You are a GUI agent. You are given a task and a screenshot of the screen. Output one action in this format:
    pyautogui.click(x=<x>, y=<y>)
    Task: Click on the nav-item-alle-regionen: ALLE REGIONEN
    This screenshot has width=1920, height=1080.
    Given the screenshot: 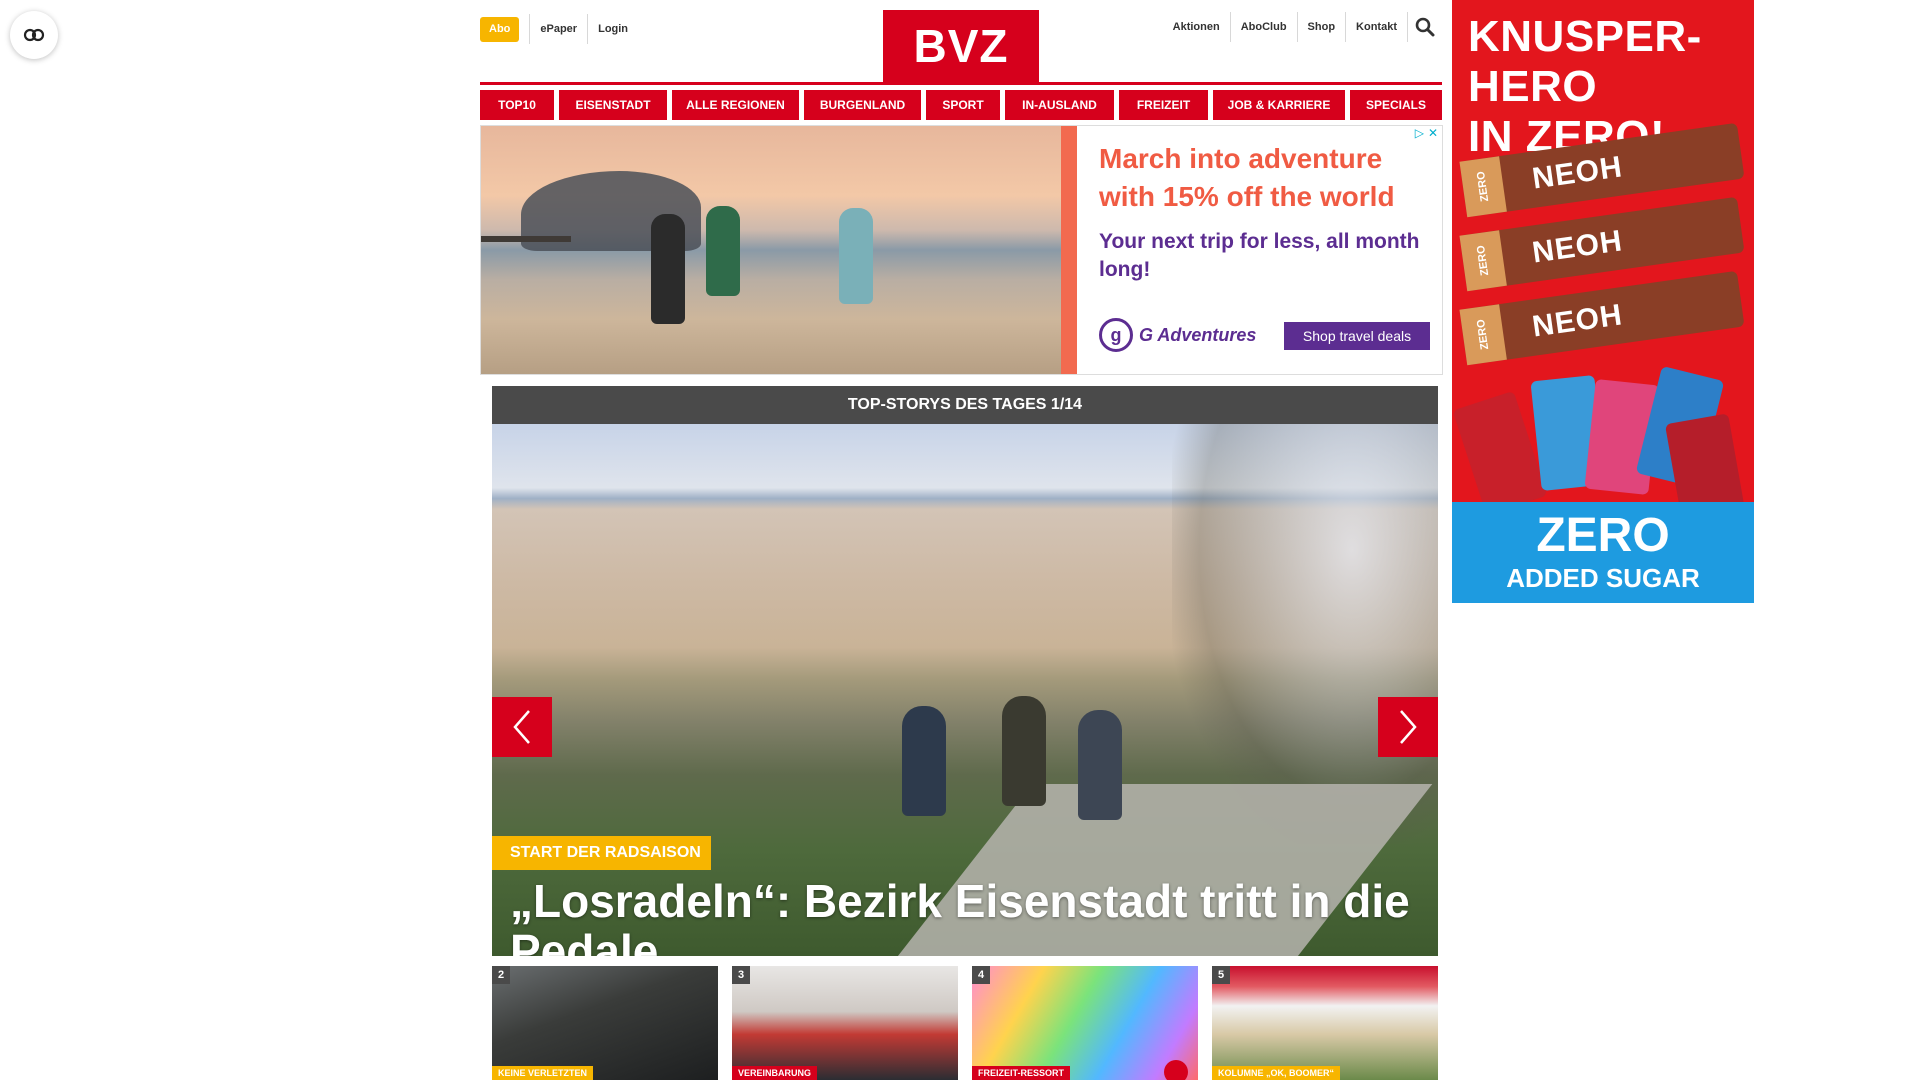 What is the action you would take?
    pyautogui.click(x=735, y=105)
    